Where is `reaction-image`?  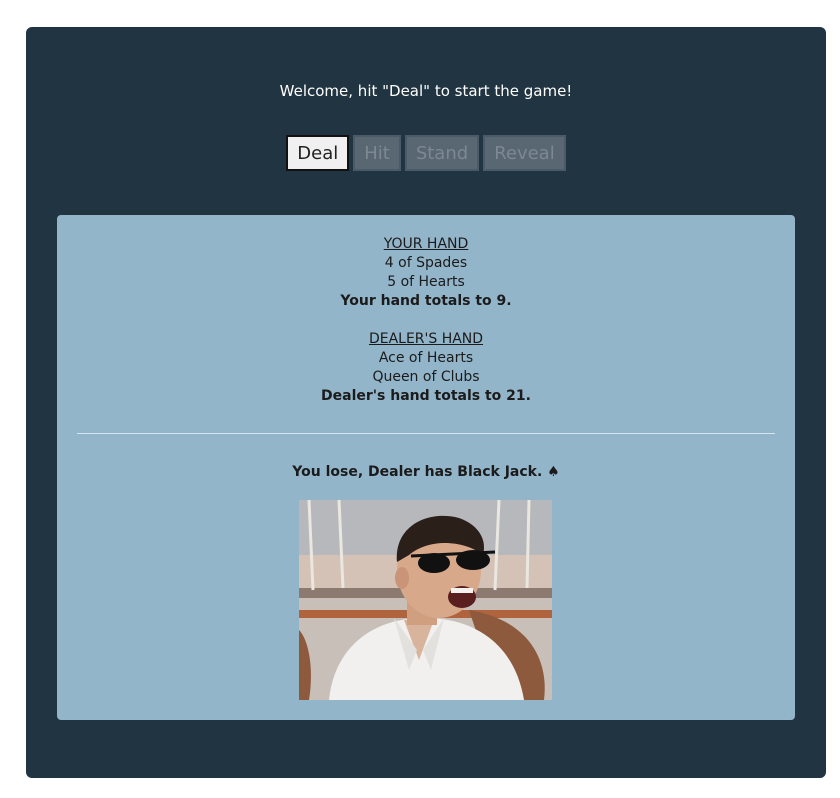
reaction-image is located at coordinates (425, 600).